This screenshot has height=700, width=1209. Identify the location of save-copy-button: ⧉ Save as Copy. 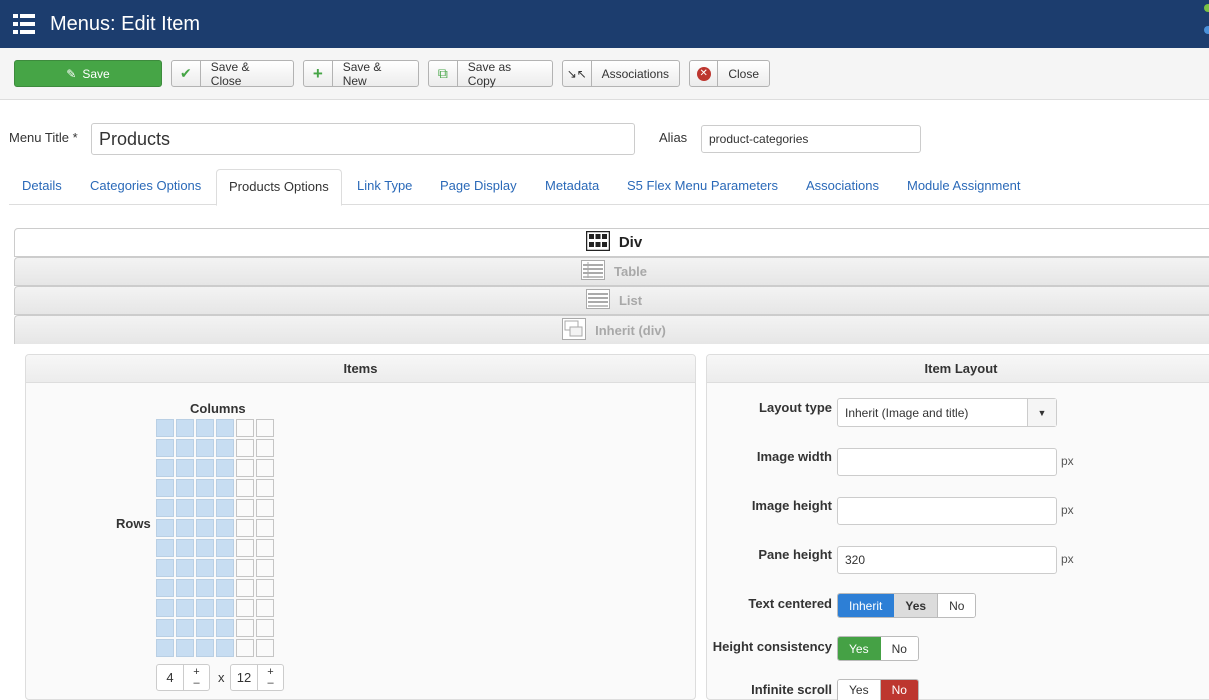
(490, 74).